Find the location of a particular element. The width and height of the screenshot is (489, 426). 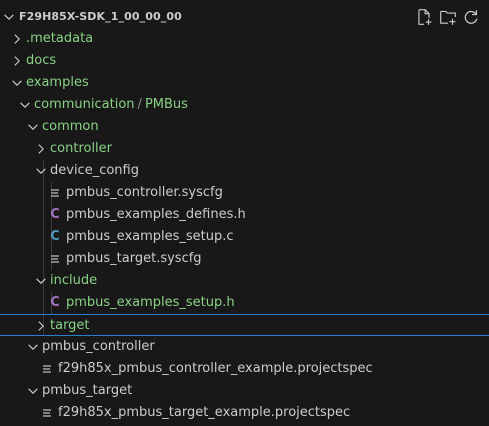

refresh-icon is located at coordinates (471, 17).